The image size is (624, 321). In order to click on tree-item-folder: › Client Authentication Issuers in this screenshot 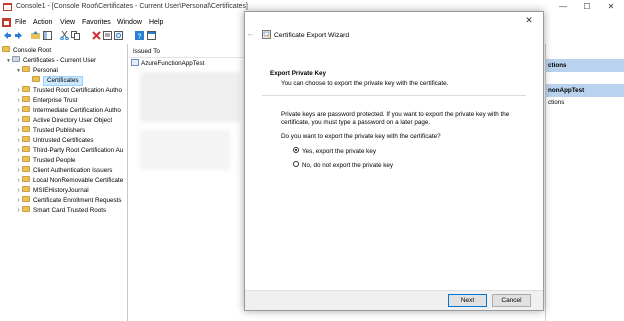, I will do `click(64, 171)`.